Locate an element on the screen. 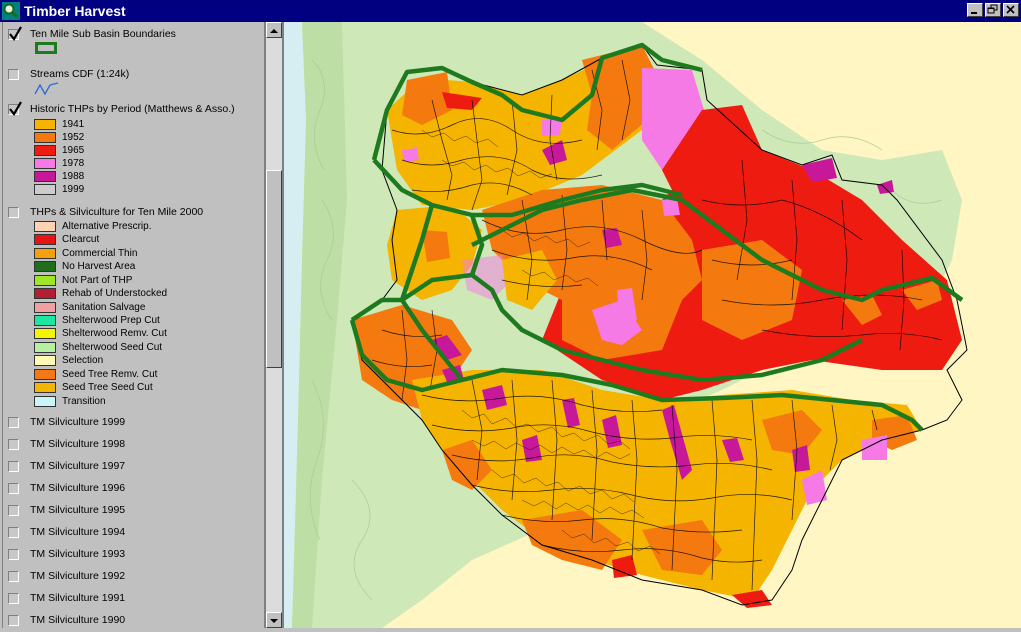  layer-tm-silviculture: TM Silviculture 1998 is located at coordinates (66, 444).